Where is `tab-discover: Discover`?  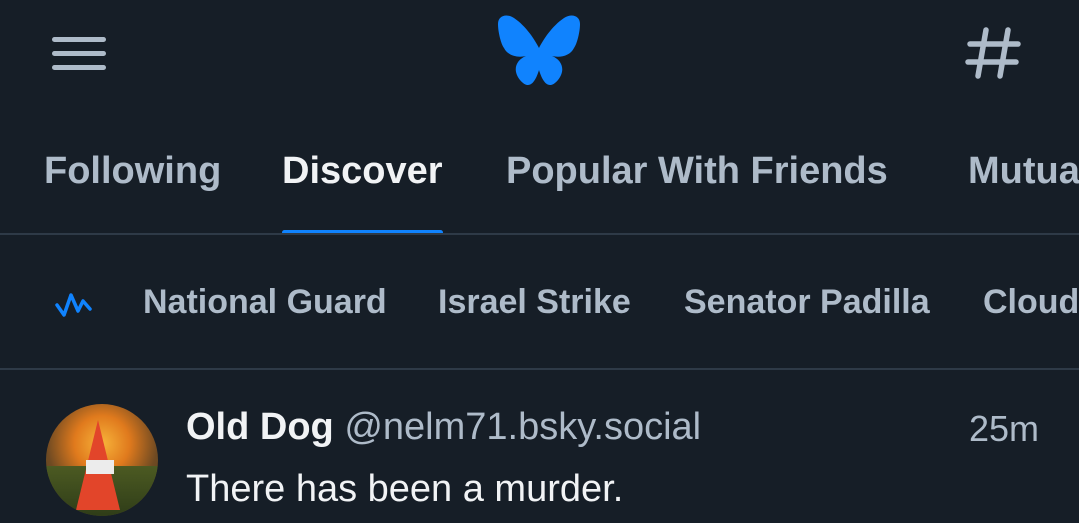 tab-discover: Discover is located at coordinates (362, 191).